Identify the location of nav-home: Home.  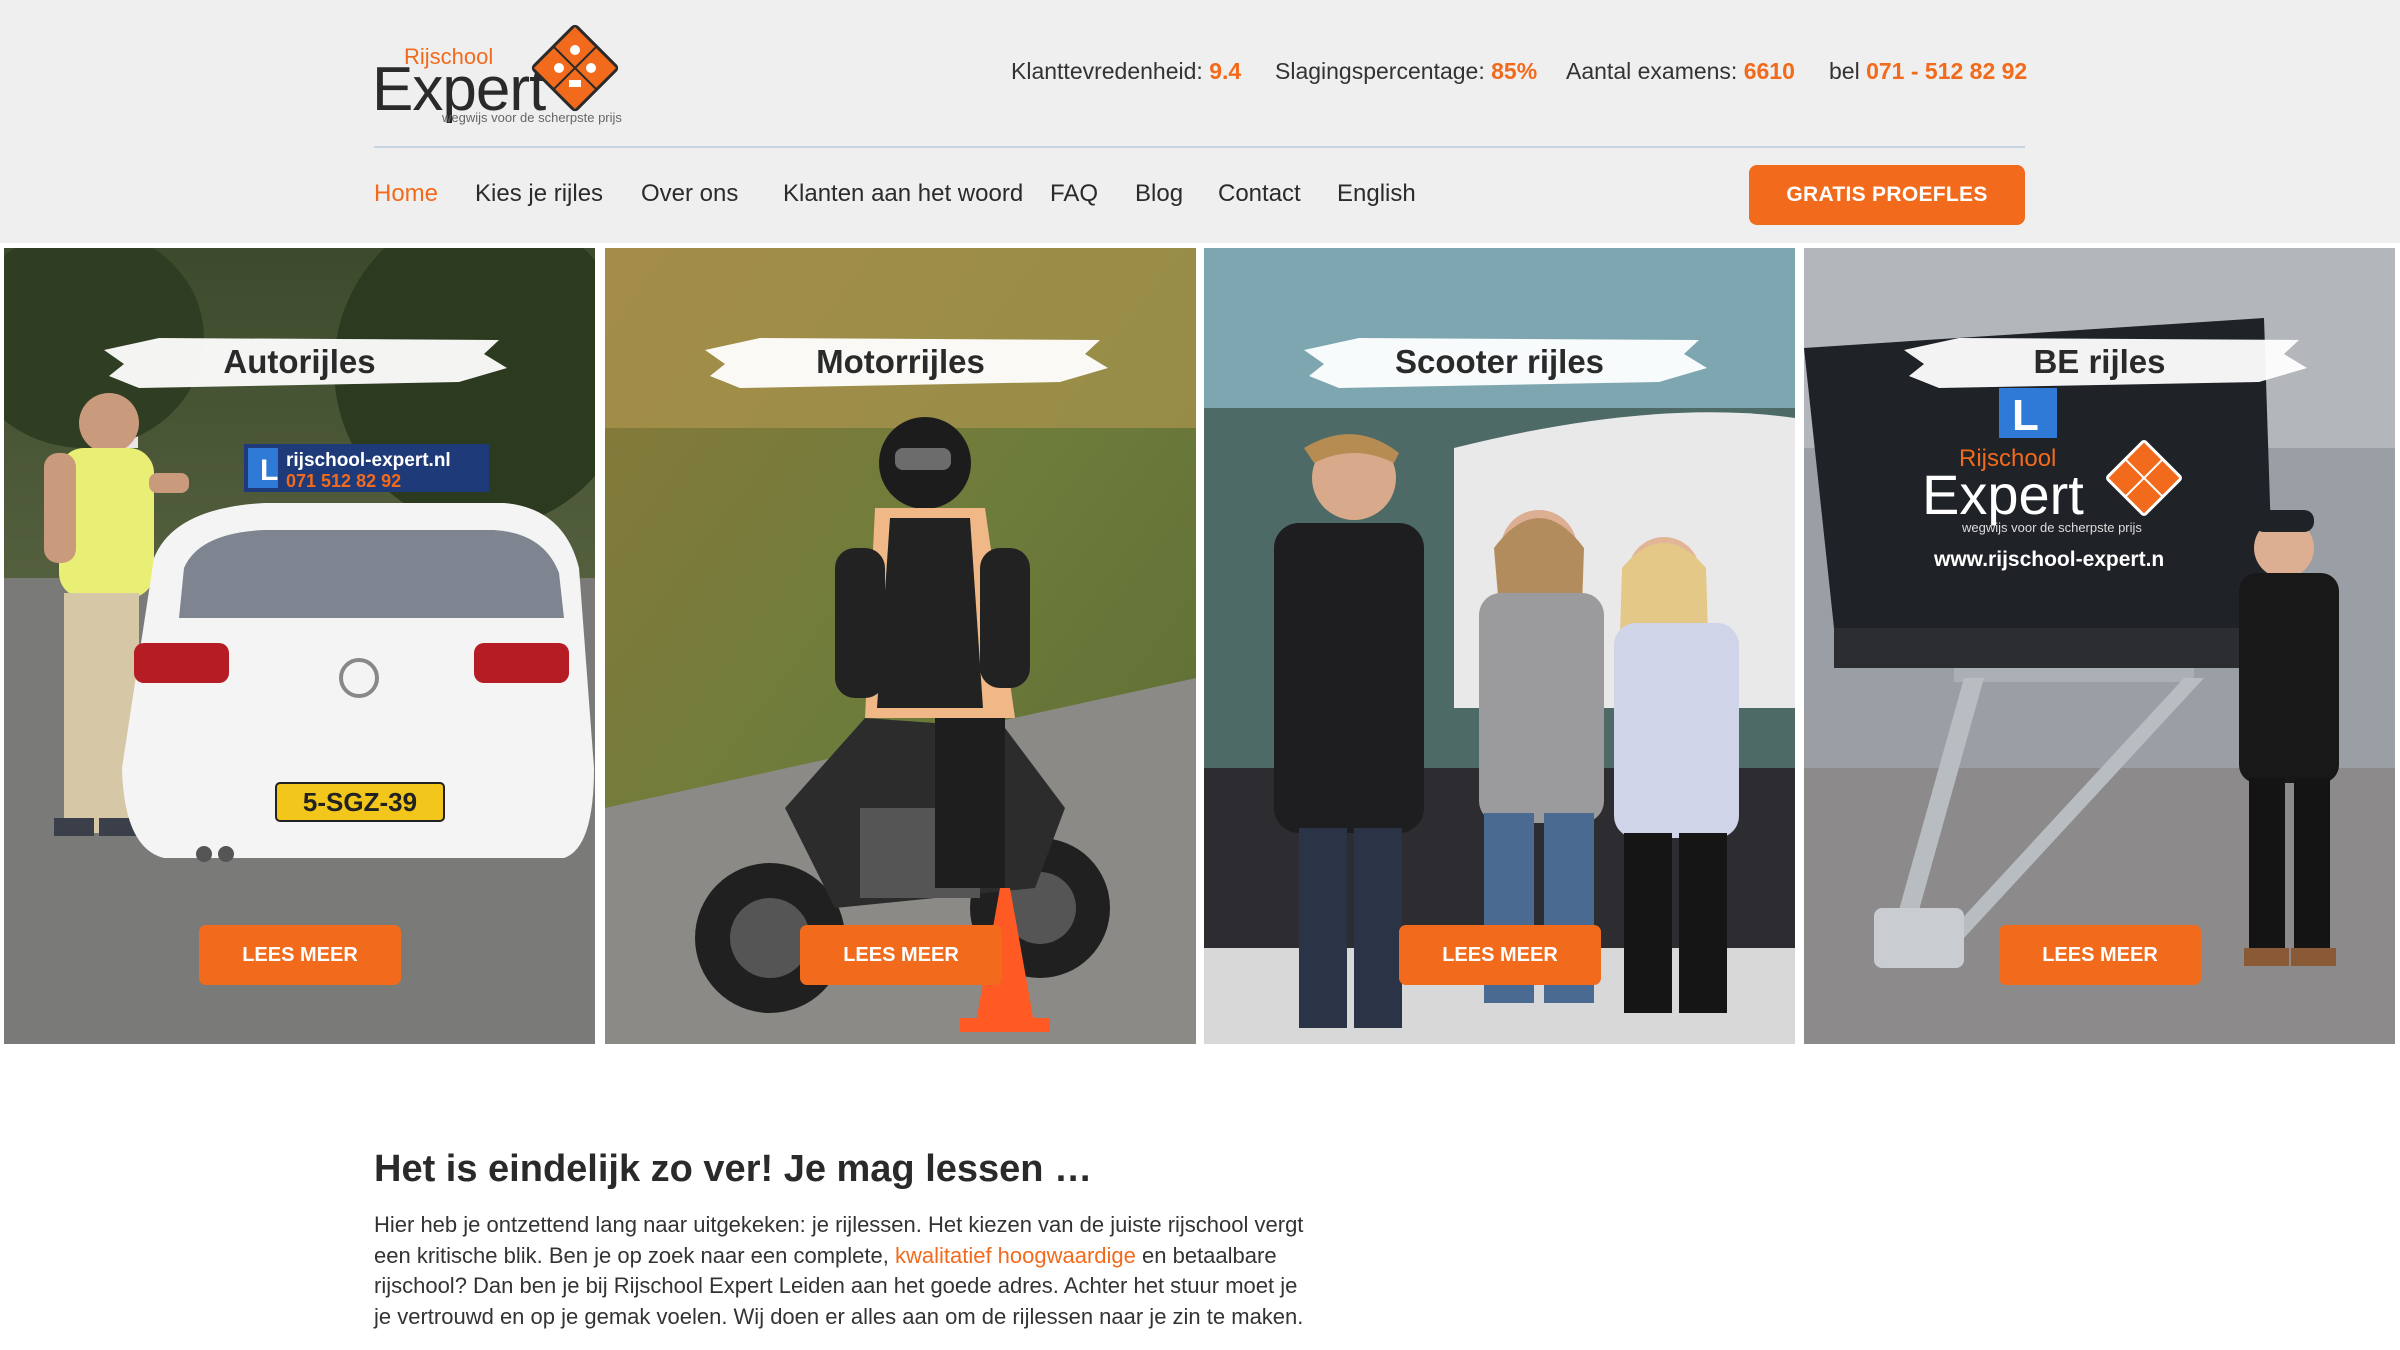
(406, 194).